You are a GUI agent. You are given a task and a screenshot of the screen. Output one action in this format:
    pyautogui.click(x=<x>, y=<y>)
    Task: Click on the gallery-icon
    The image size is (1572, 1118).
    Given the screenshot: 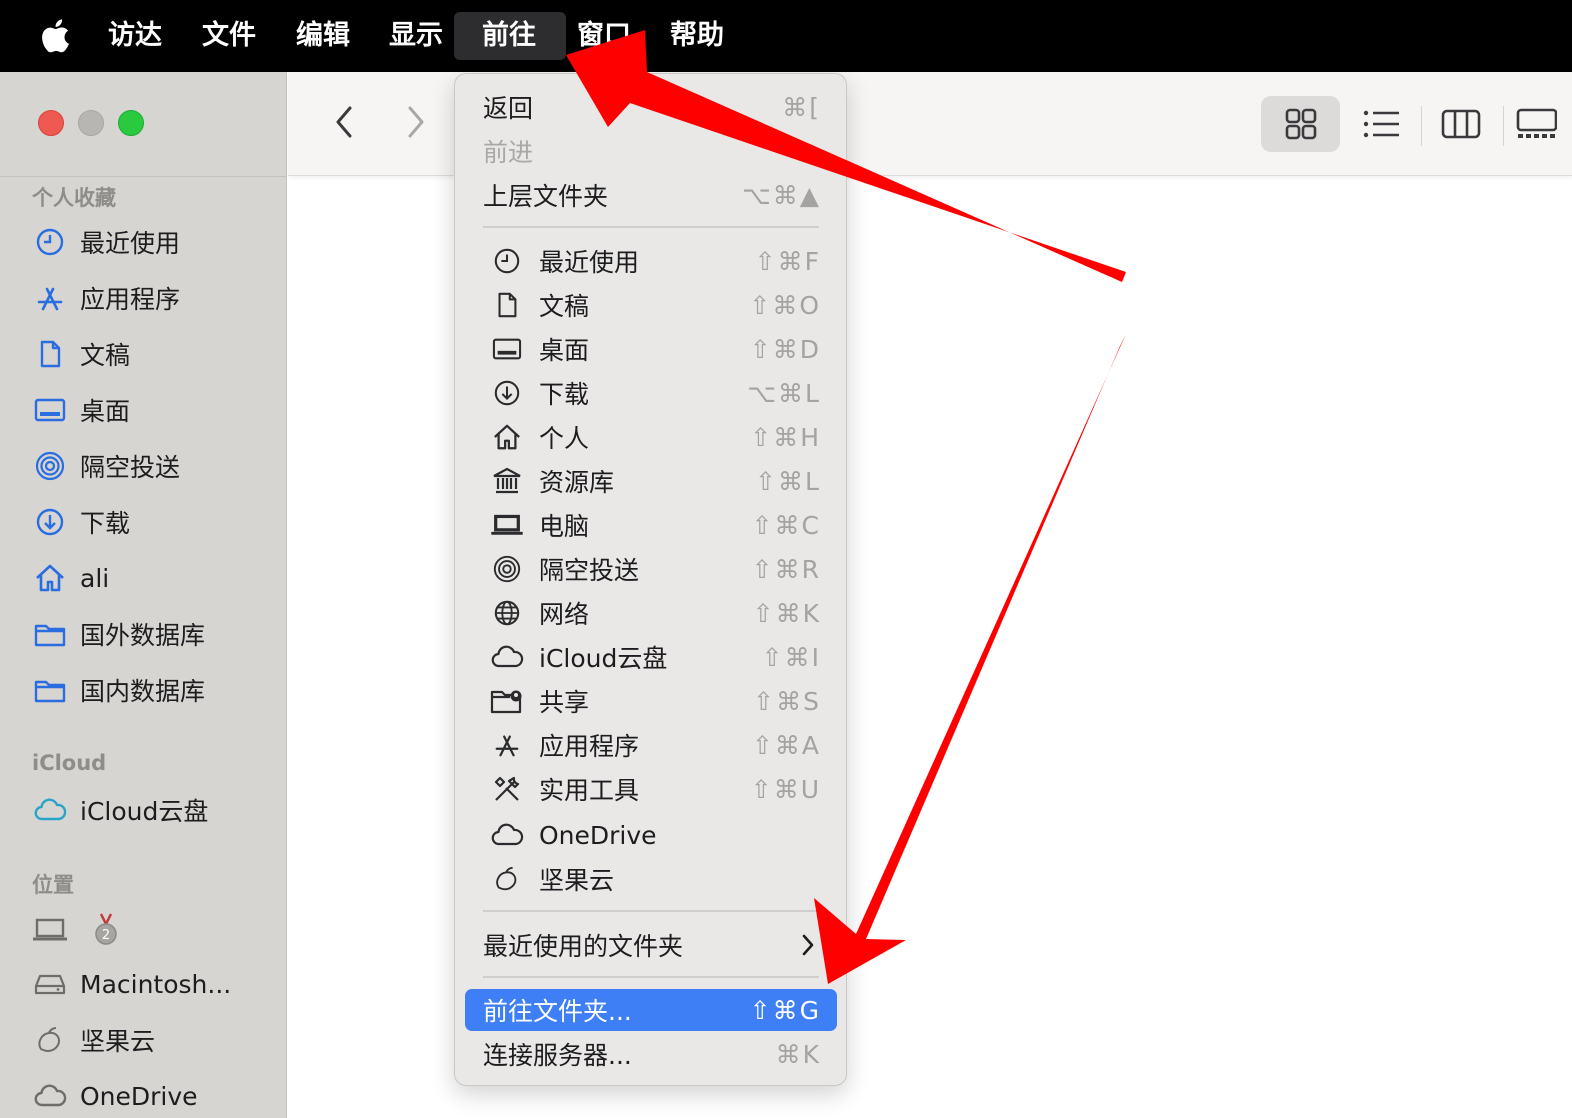 What is the action you would take?
    pyautogui.click(x=1536, y=123)
    